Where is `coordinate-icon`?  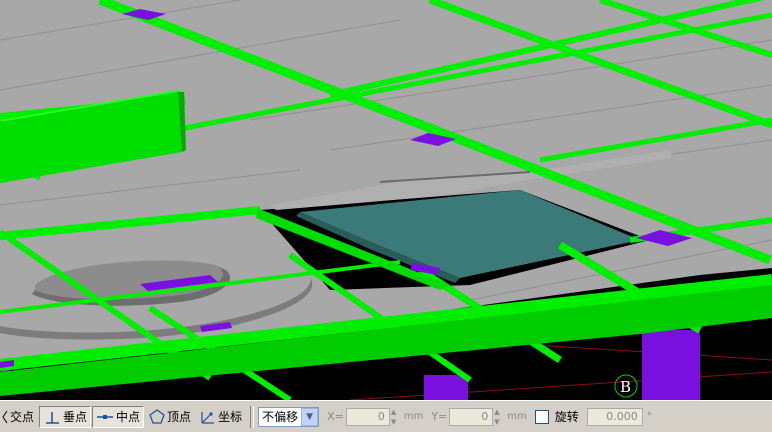
coordinate-icon is located at coordinates (208, 418).